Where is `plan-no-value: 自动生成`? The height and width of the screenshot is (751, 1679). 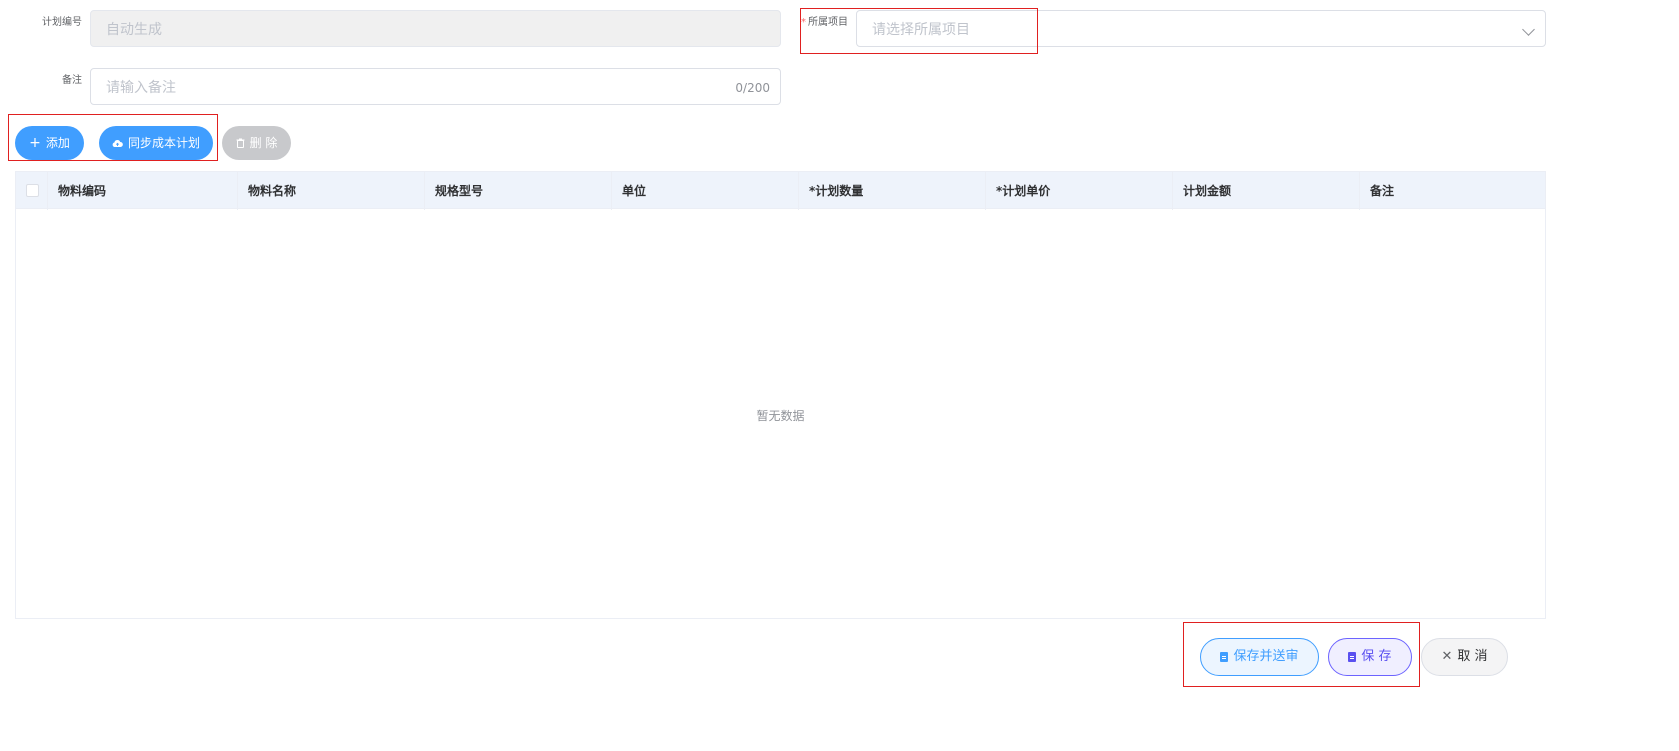
plan-no-value: 自动生成 is located at coordinates (134, 30).